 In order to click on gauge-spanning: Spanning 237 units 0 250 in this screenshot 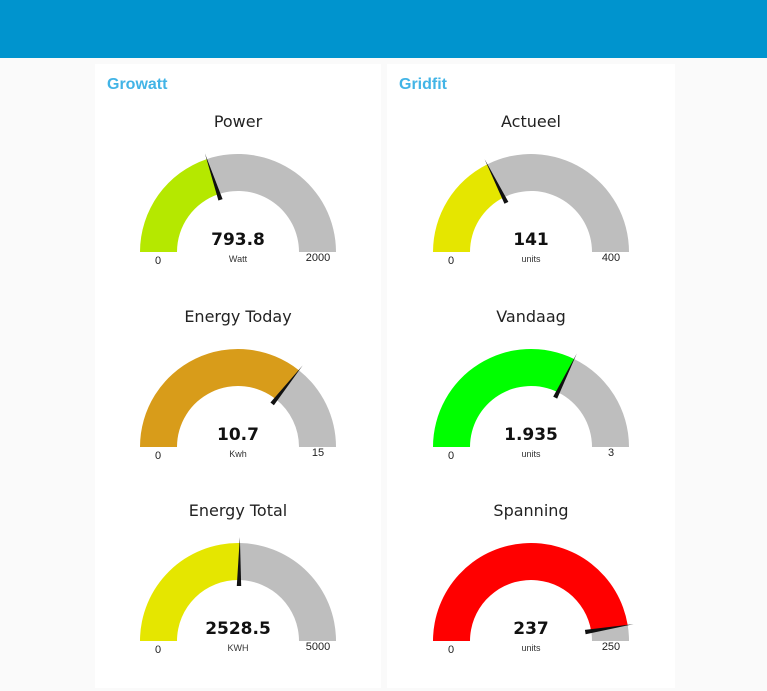, I will do `click(531, 596)`.